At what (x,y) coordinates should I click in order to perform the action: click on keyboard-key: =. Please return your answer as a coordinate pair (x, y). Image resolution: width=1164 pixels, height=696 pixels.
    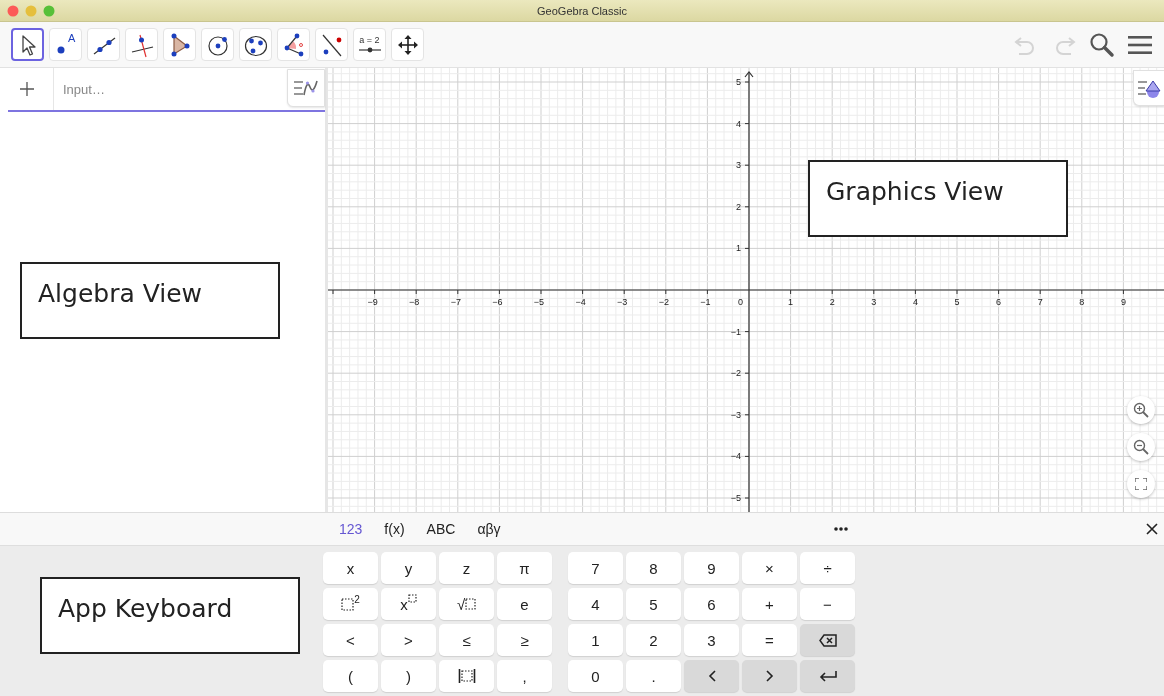
    Looking at the image, I should click on (769, 640).